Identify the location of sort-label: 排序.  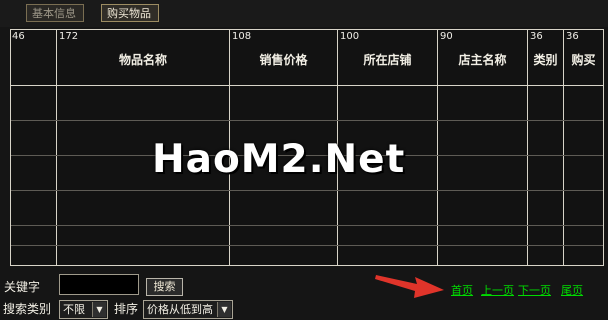
(126, 309).